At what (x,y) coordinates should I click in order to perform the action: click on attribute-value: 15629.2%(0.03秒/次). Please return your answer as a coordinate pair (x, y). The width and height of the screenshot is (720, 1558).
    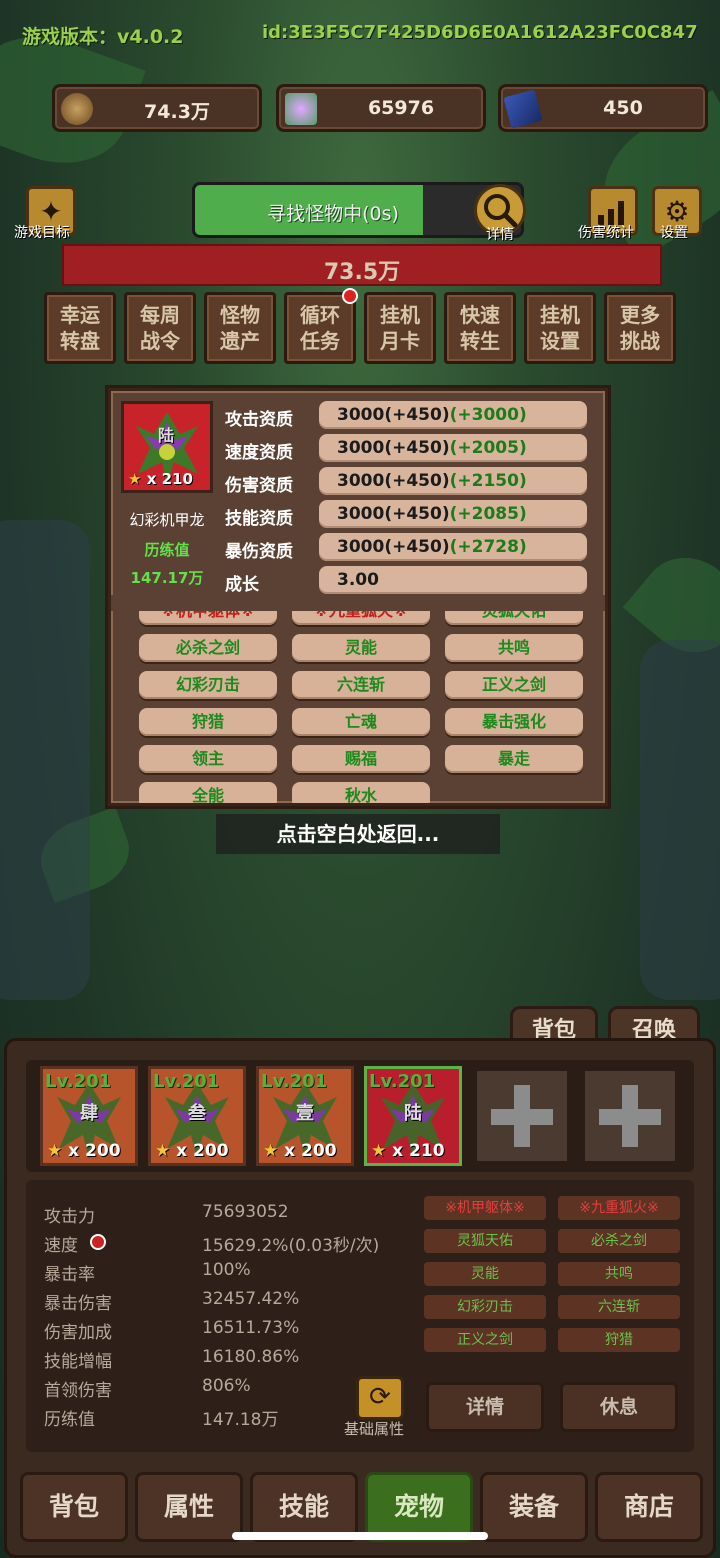
    Looking at the image, I should click on (291, 1246).